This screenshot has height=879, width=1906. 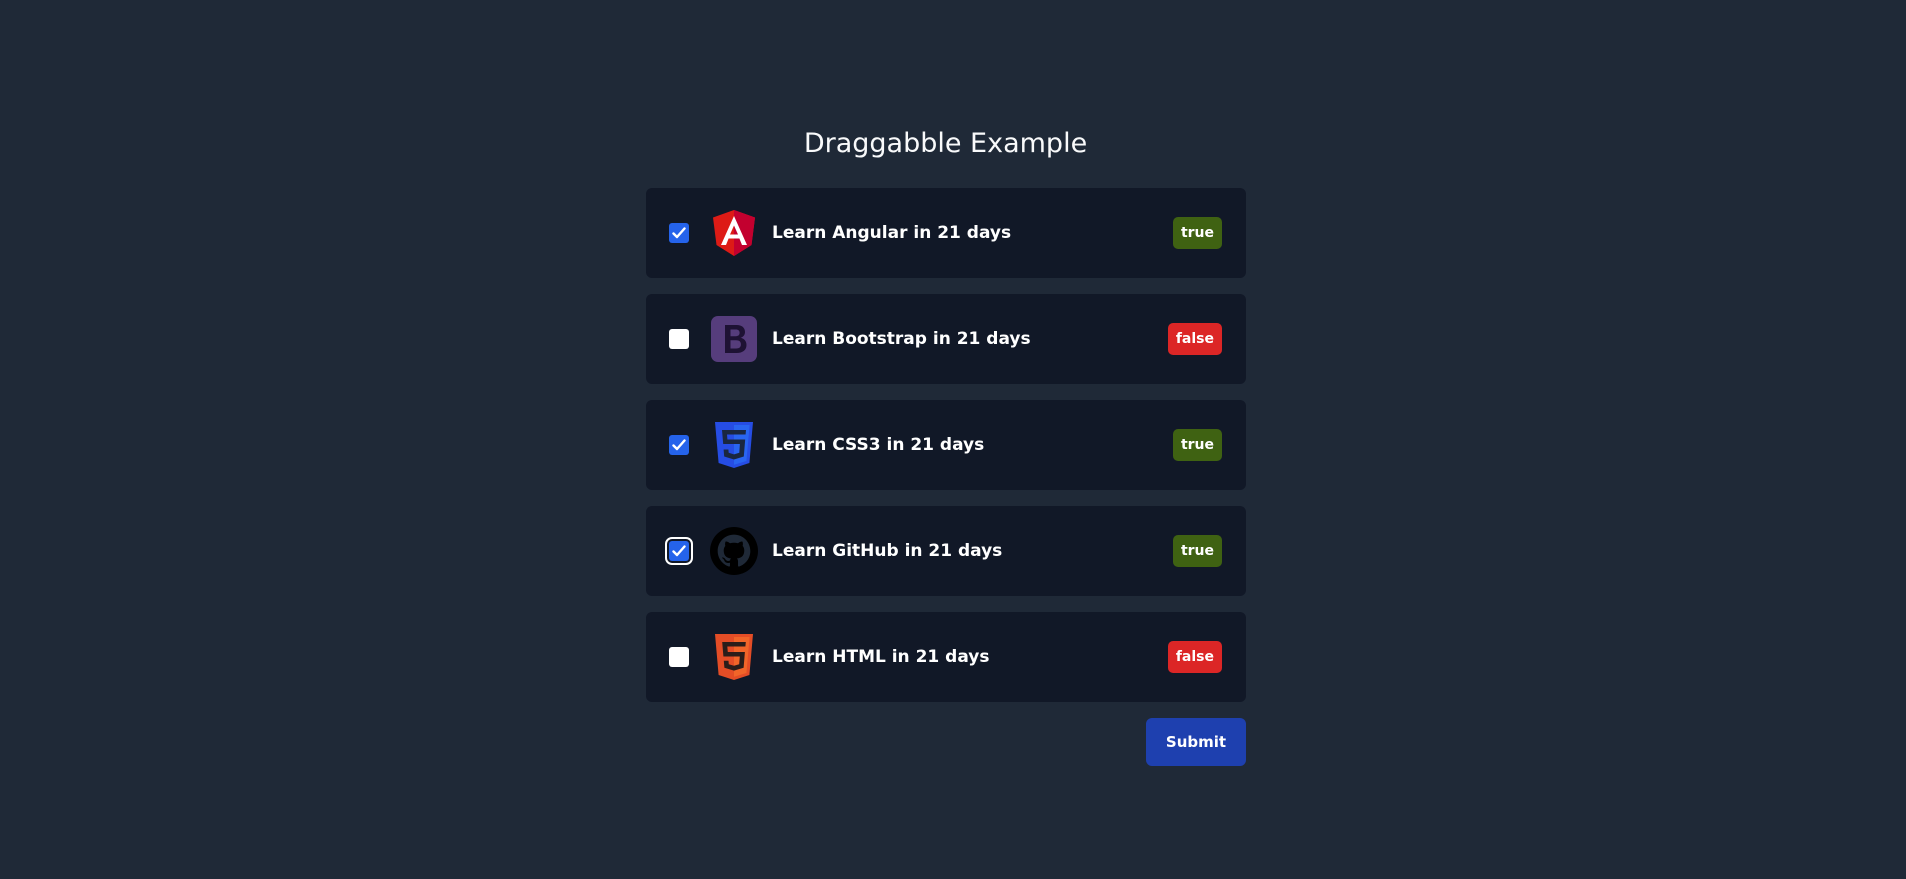 I want to click on list-item: Learn HTML in 21 days false, so click(x=946, y=657).